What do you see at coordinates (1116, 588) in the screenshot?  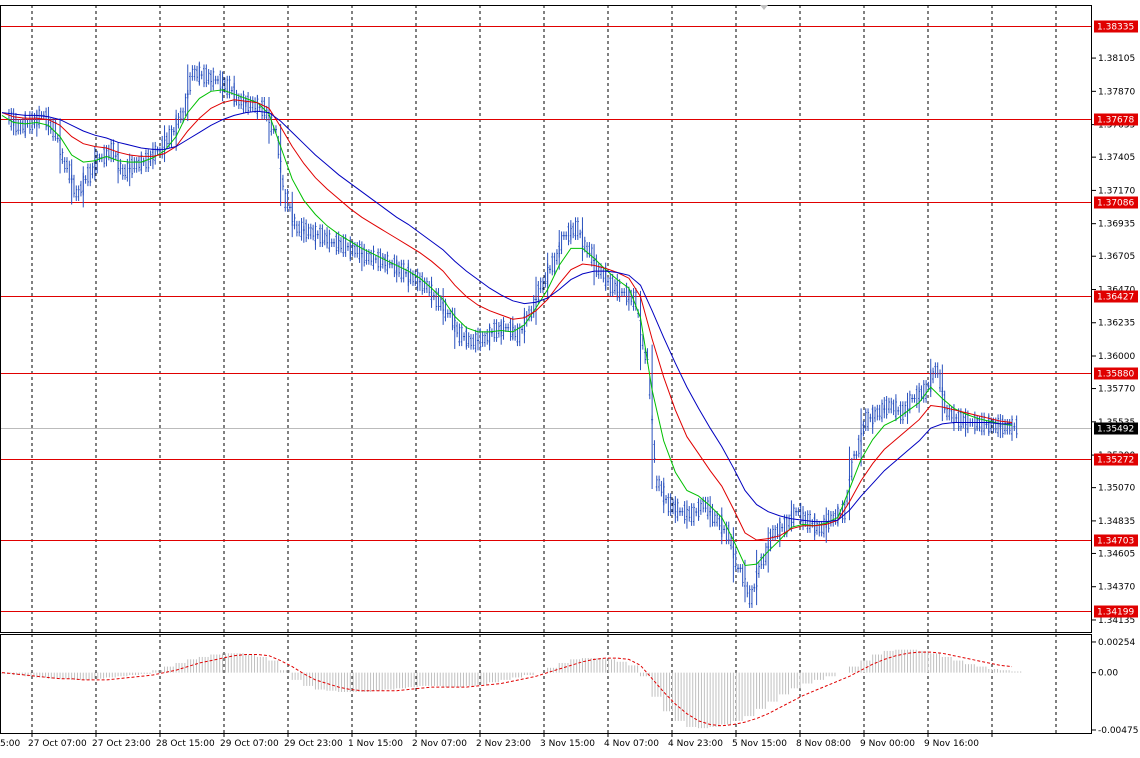 I see `y-tick-label: 1.34370` at bounding box center [1116, 588].